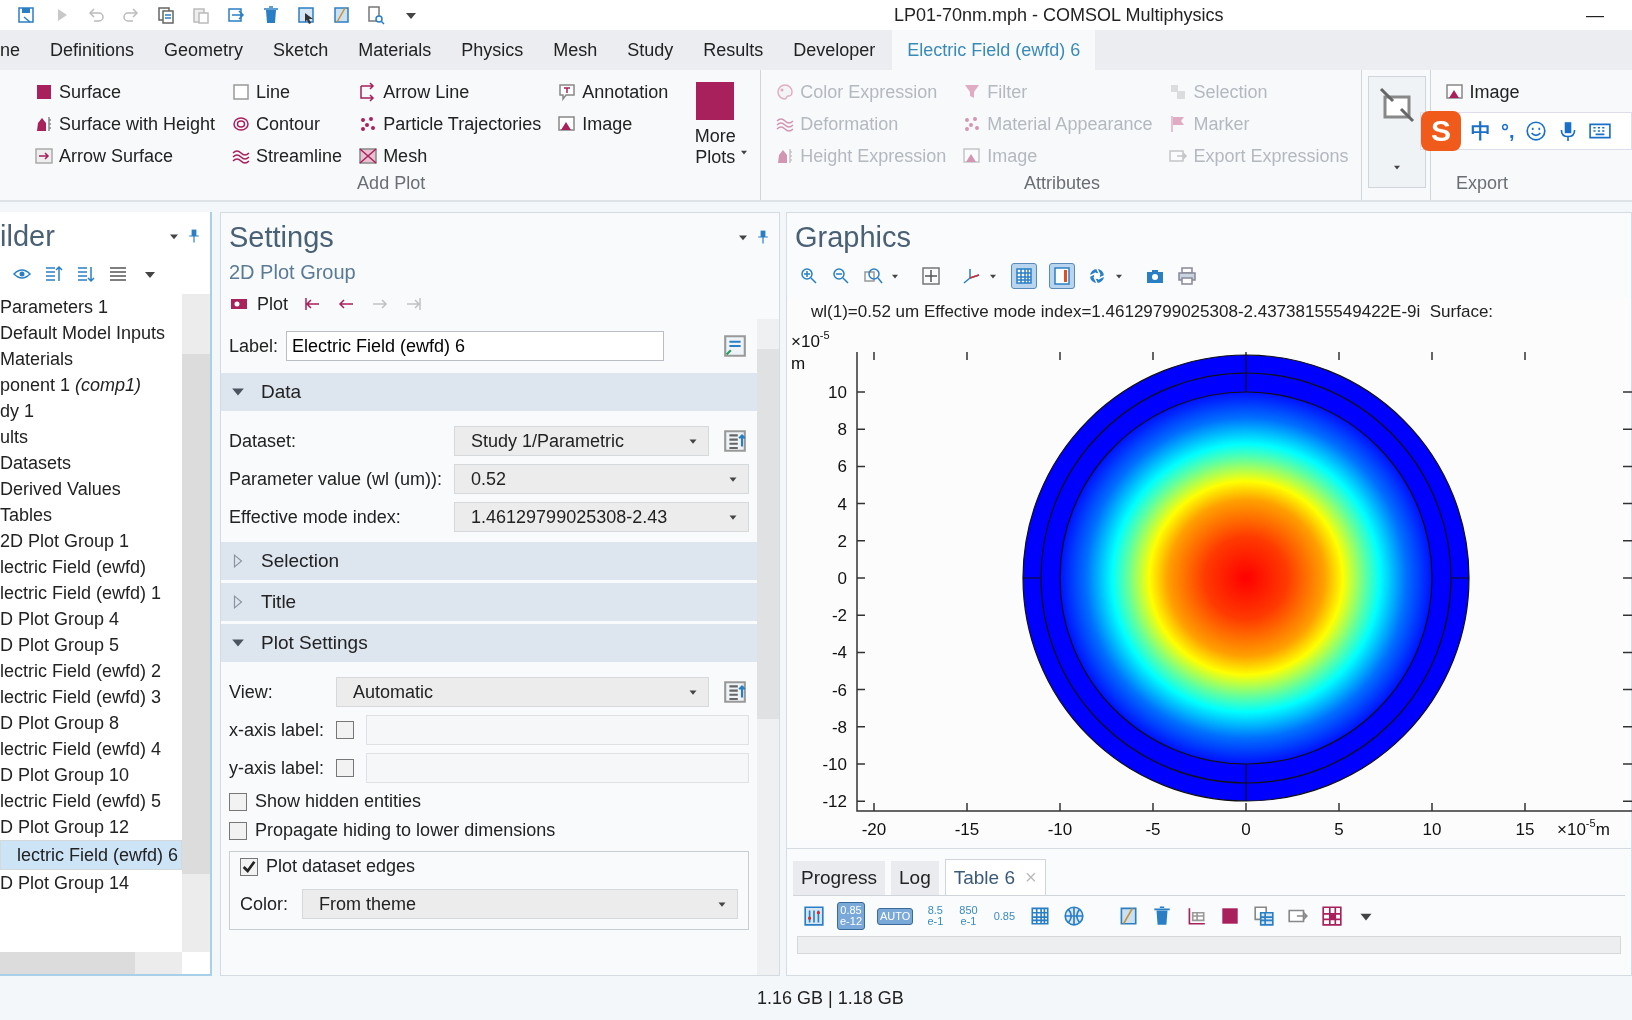 The image size is (1632, 1020). What do you see at coordinates (1264, 916) in the screenshot?
I see `copy-table-icon` at bounding box center [1264, 916].